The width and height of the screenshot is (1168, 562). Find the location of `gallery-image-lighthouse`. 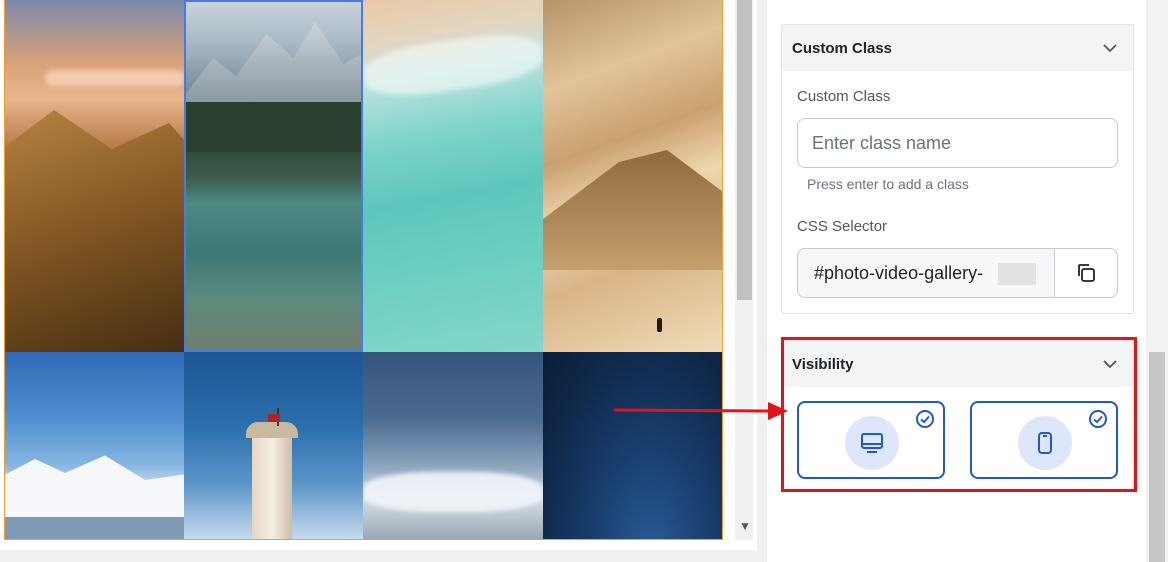

gallery-image-lighthouse is located at coordinates (273, 445).